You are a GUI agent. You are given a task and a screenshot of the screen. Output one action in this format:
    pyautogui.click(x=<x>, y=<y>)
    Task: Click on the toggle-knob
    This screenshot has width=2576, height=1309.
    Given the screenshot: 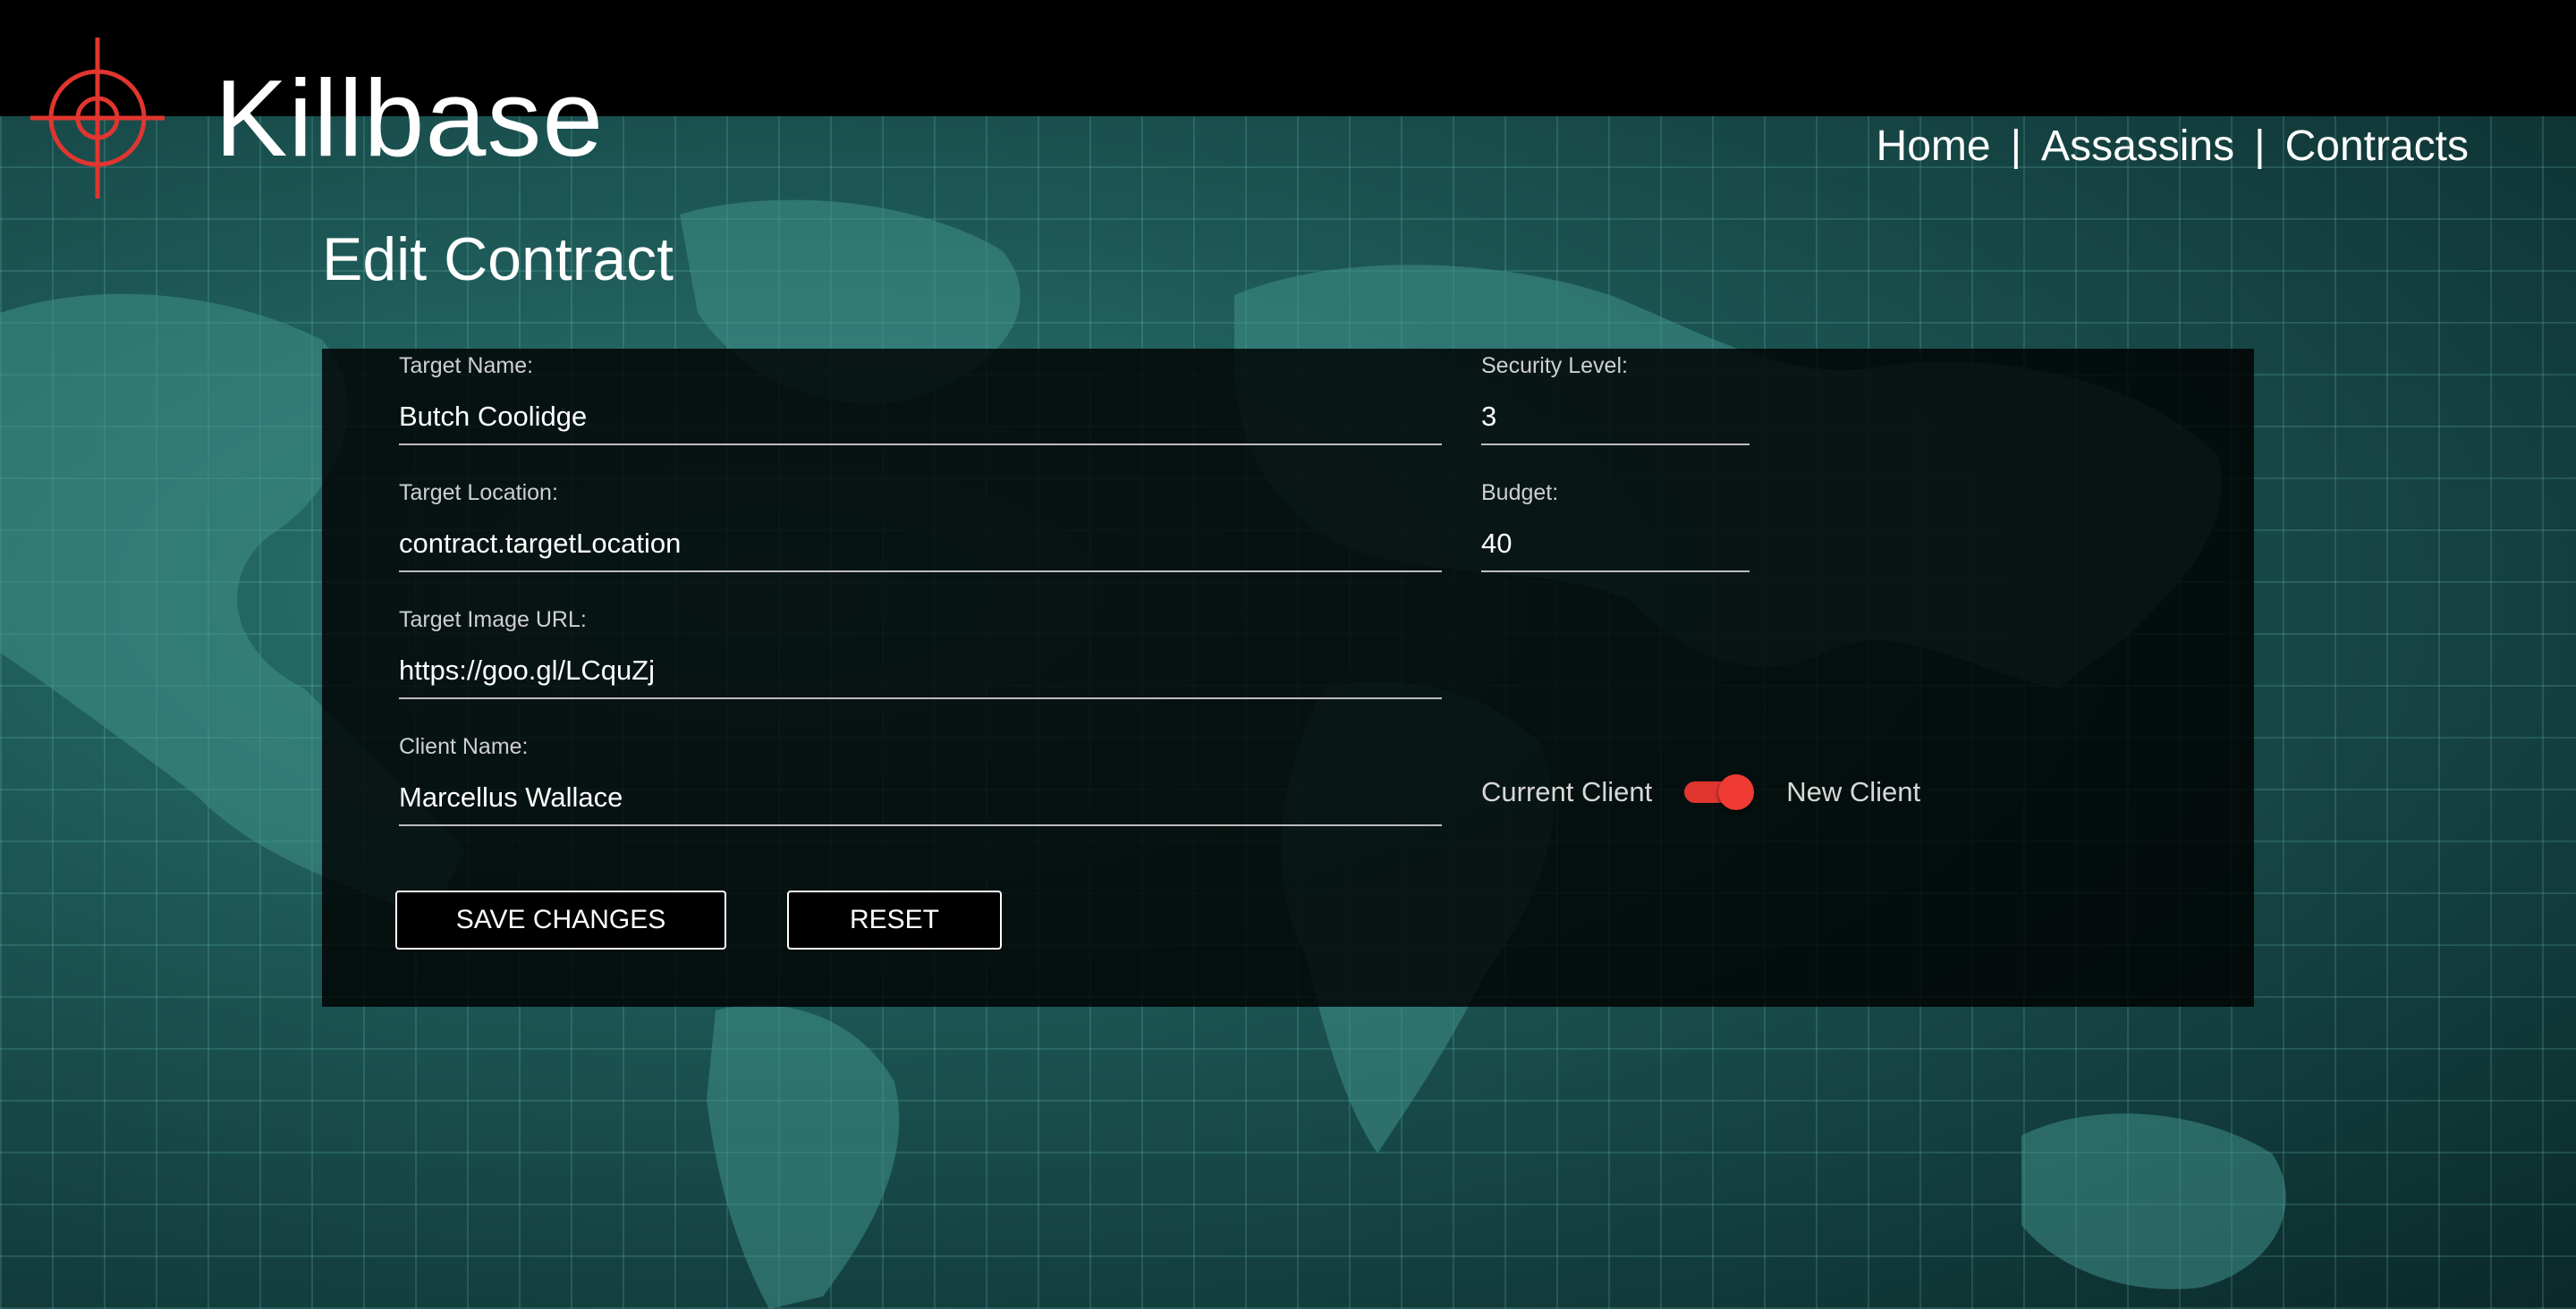 What is the action you would take?
    pyautogui.click(x=1736, y=792)
    